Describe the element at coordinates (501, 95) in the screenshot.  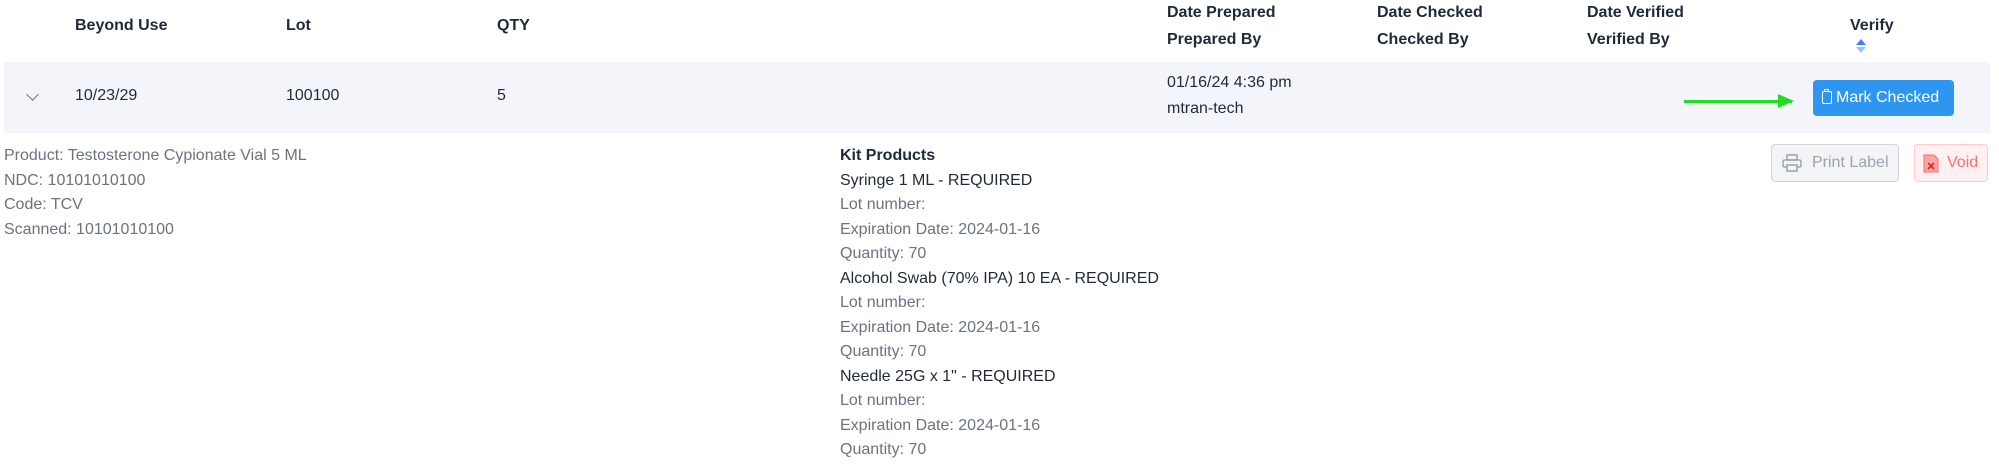
I see `qty-value: 5` at that location.